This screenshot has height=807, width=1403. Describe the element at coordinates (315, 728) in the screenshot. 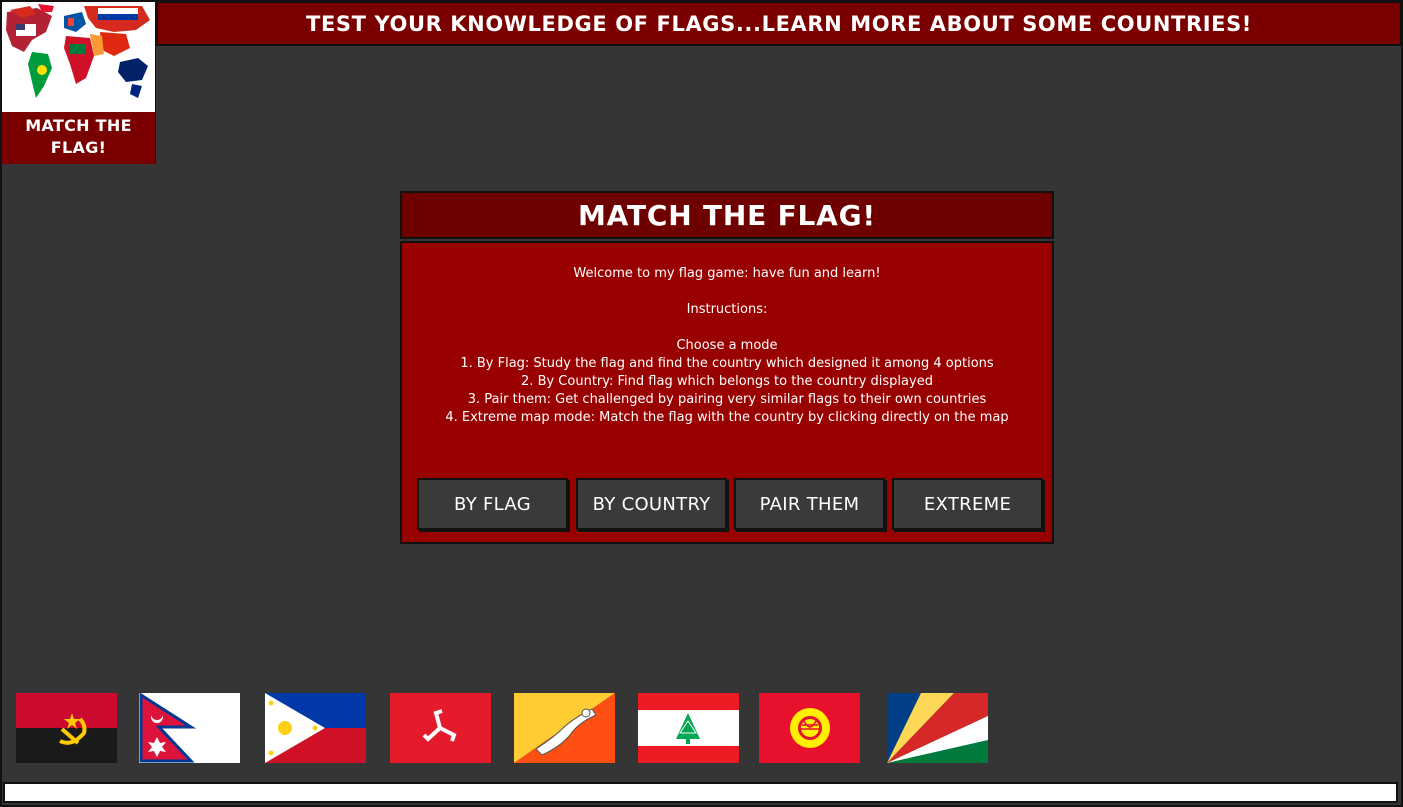

I see `philippines-flag` at that location.